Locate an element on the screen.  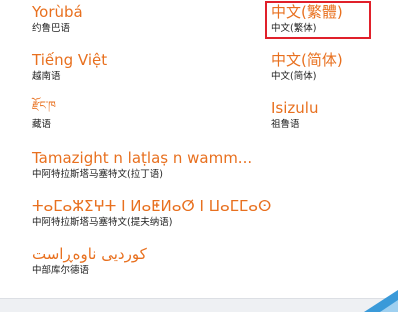
language-option-kurdish-central: کوردیی ناوەڕاست 中部库尔德语 is located at coordinates (89, 261).